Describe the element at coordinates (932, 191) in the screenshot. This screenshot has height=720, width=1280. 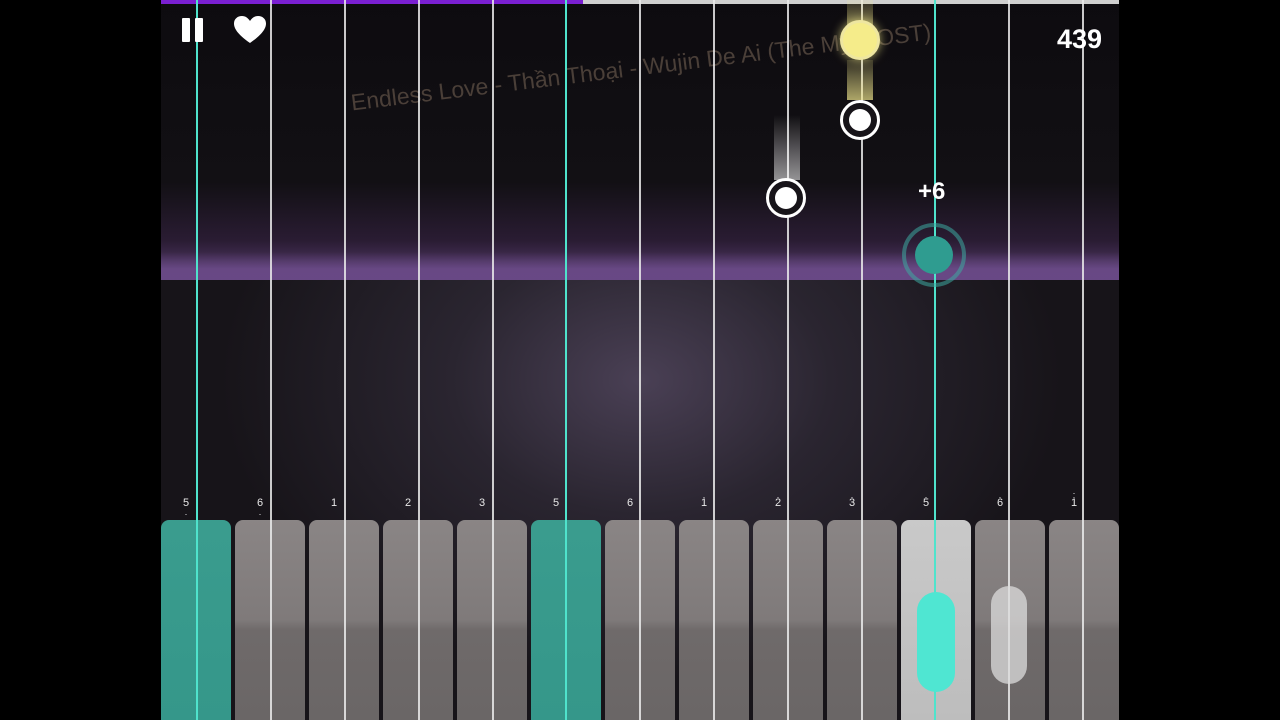
I see `bonus-text: +6` at that location.